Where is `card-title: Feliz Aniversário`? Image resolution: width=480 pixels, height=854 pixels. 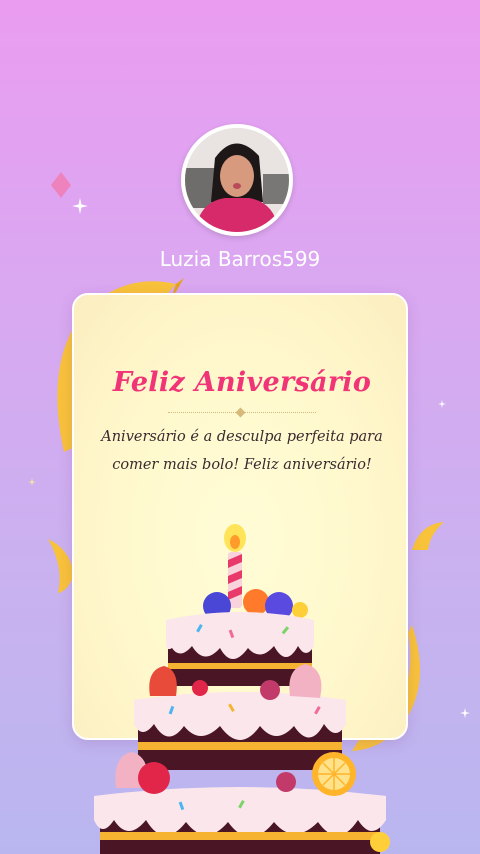 card-title: Feliz Aniversário is located at coordinates (242, 382).